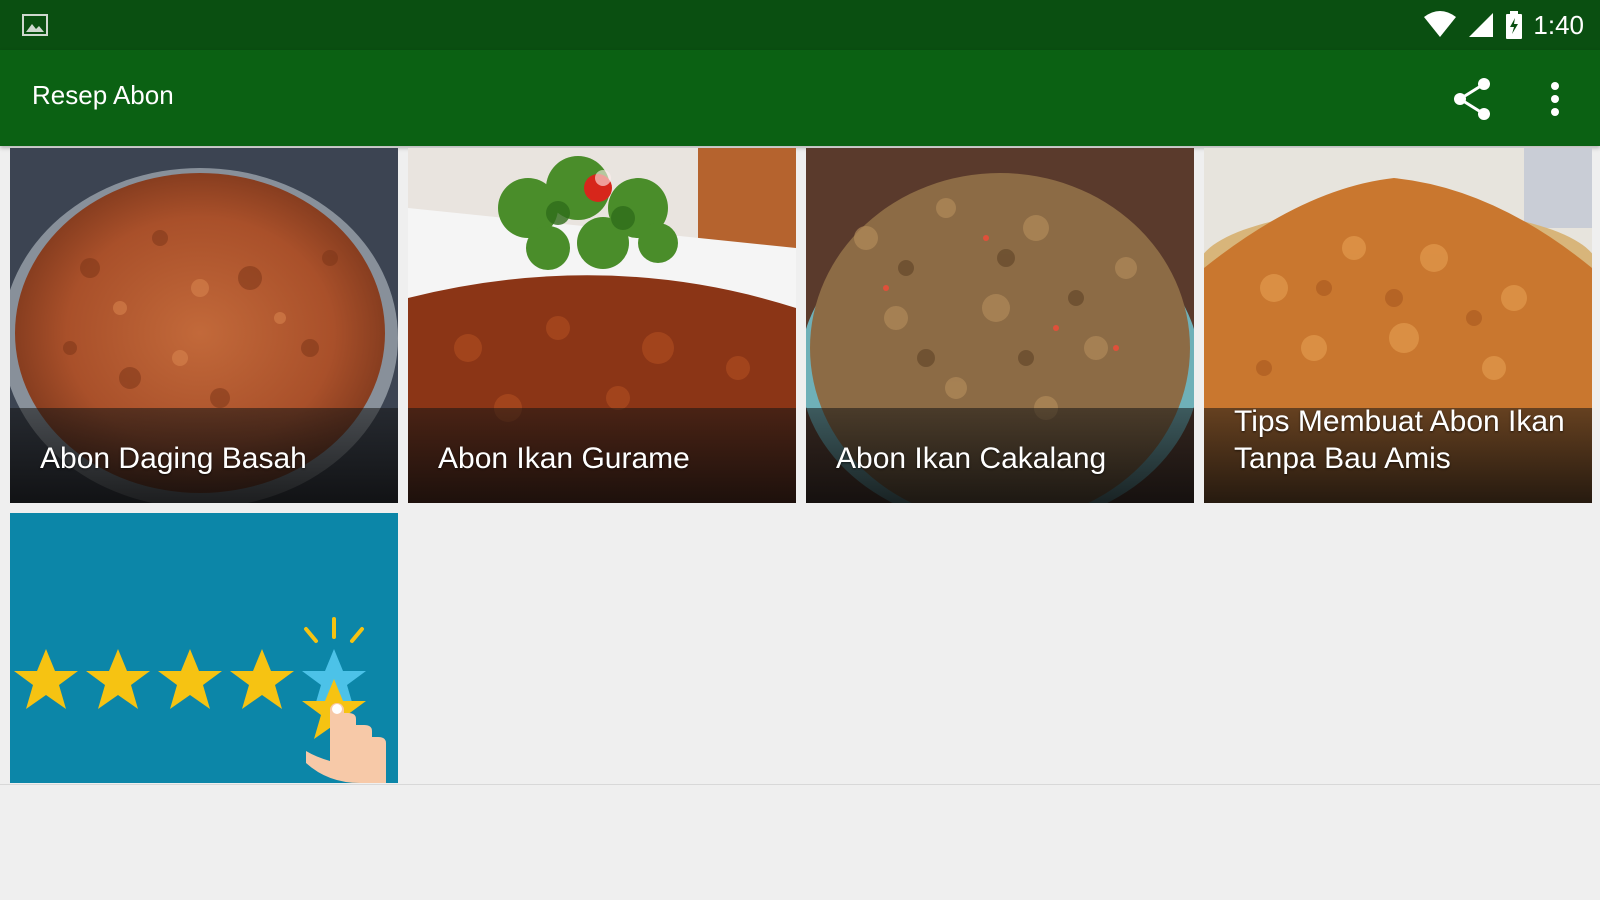 Image resolution: width=1600 pixels, height=900 pixels. Describe the element at coordinates (564, 458) in the screenshot. I see `recipe-title: Abon Ikan Gurame` at that location.